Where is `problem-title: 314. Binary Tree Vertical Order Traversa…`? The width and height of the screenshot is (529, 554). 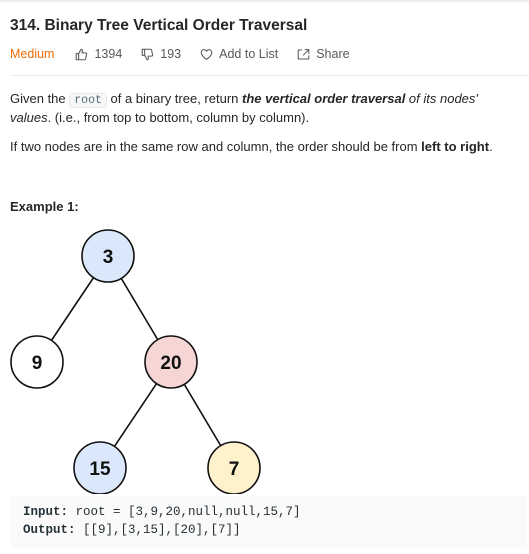
problem-title: 314. Binary Tree Vertical Order Traversa… is located at coordinates (159, 25).